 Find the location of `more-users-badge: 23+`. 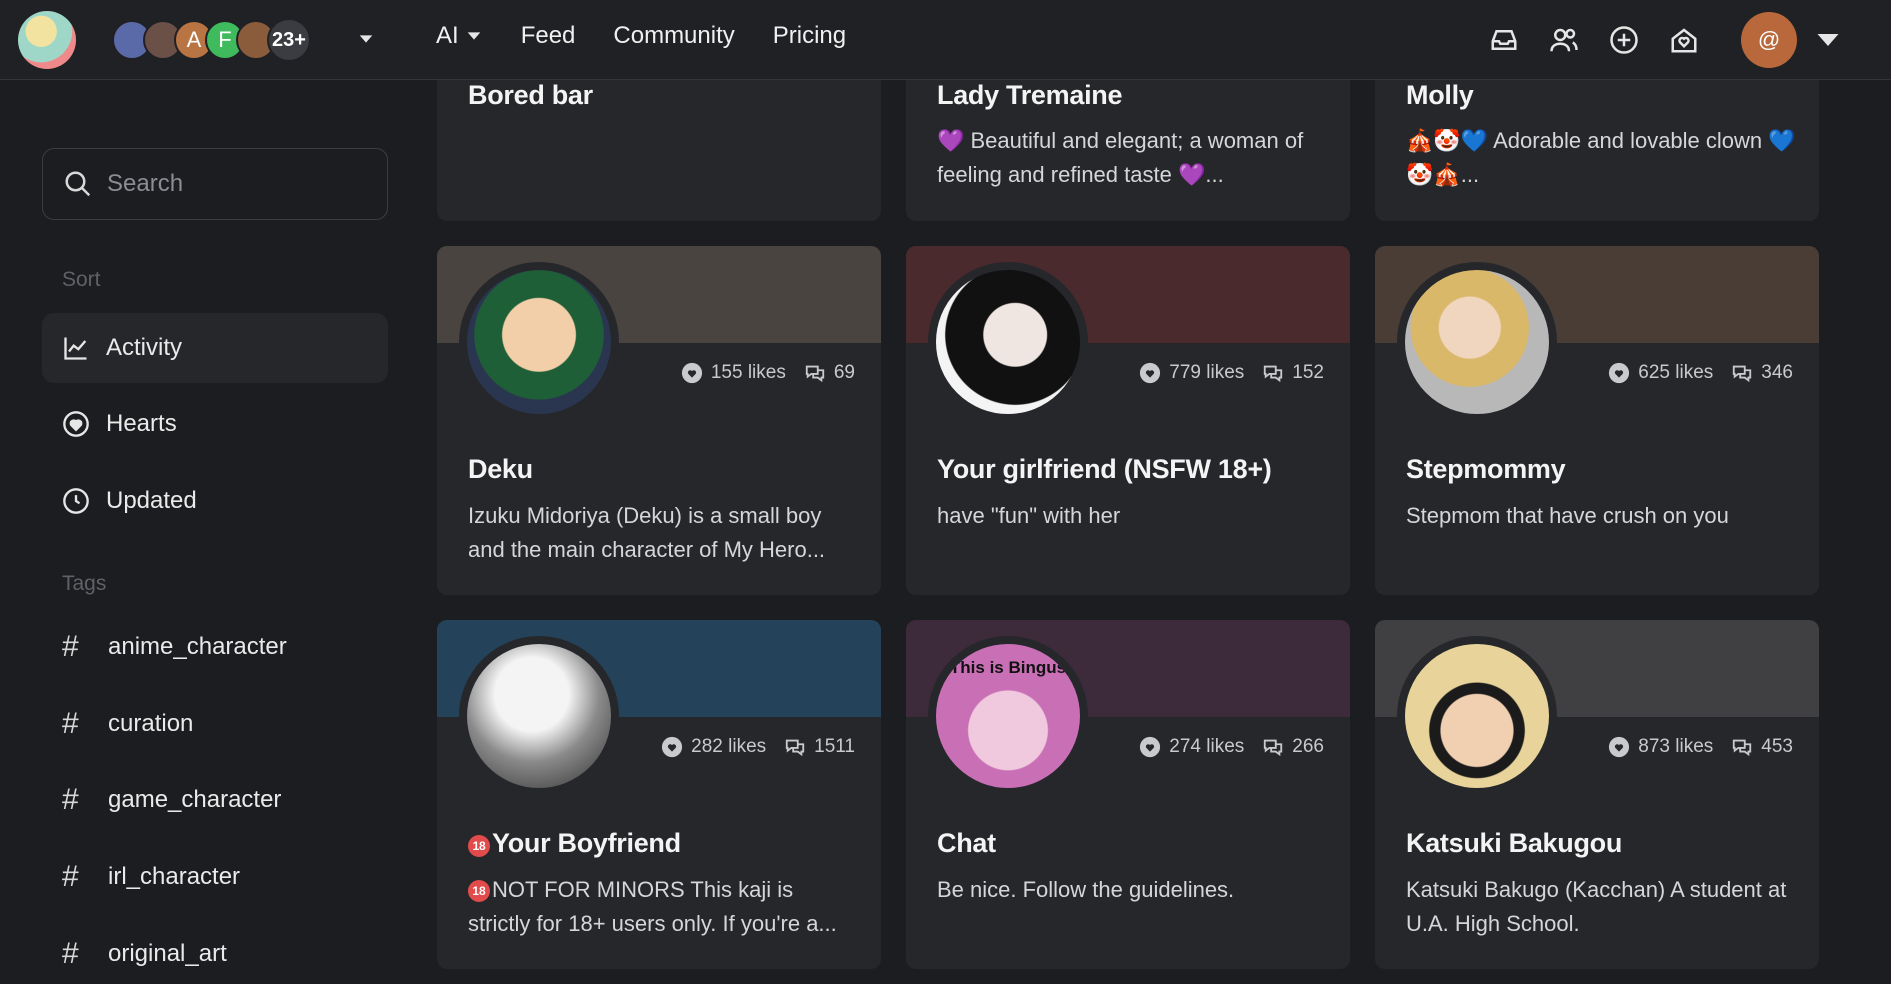

more-users-badge: 23+ is located at coordinates (289, 40).